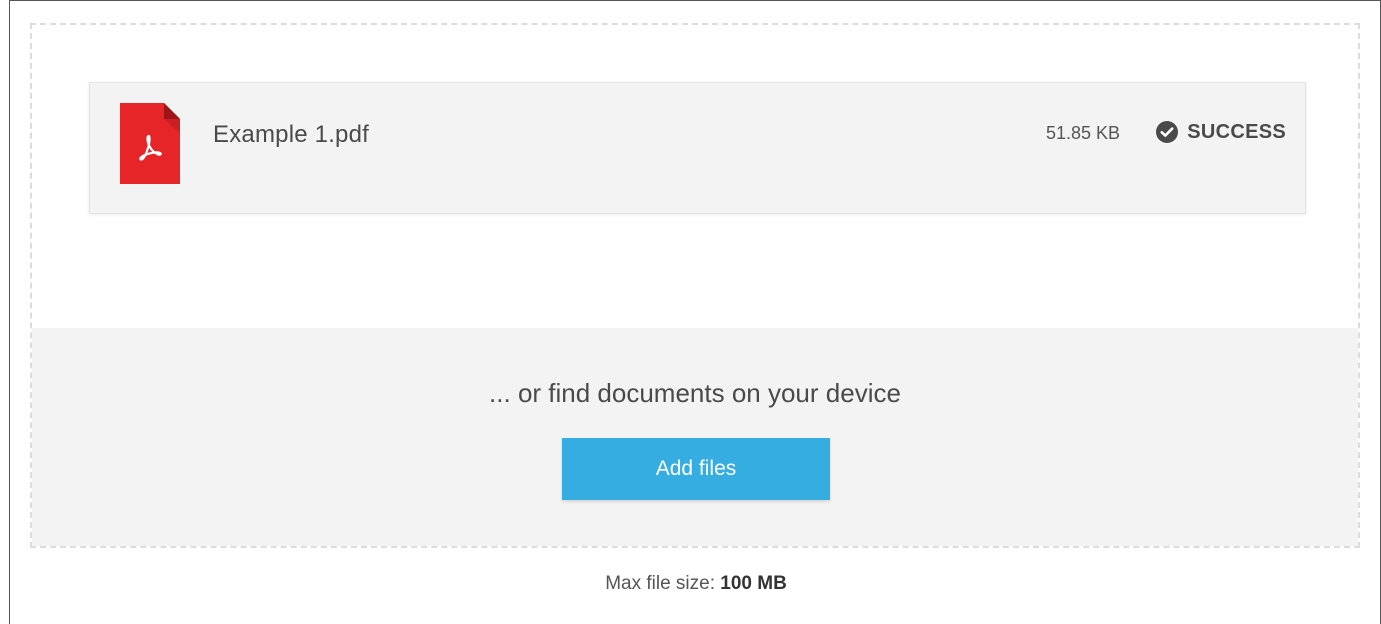 The image size is (1381, 624). I want to click on check-circle-icon, so click(1167, 132).